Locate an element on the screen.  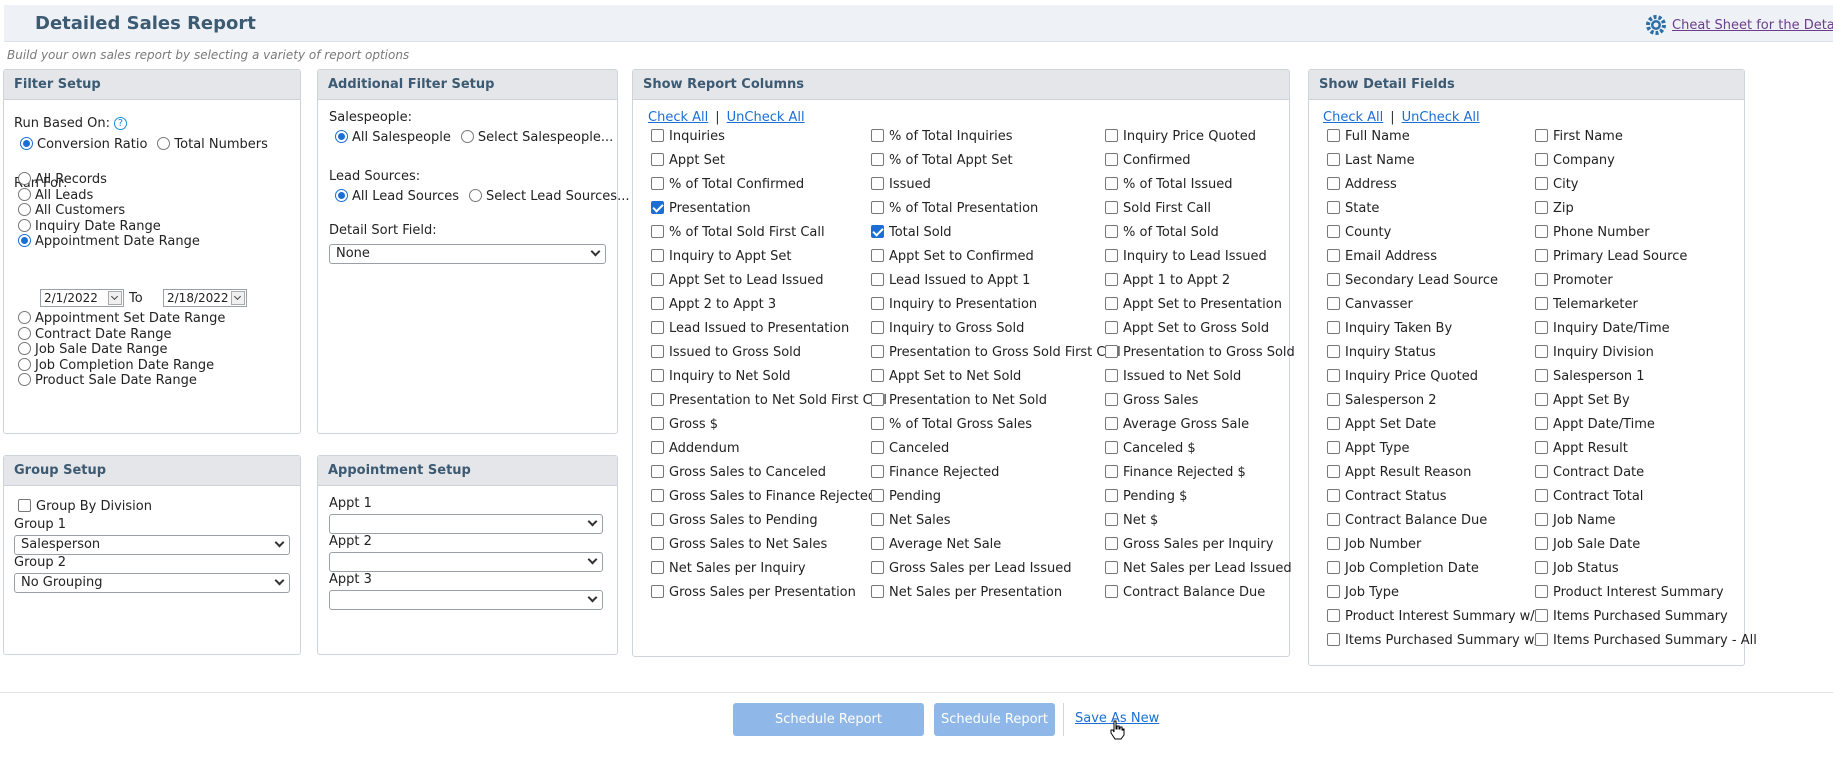
option-address: Address is located at coordinates (1362, 184).